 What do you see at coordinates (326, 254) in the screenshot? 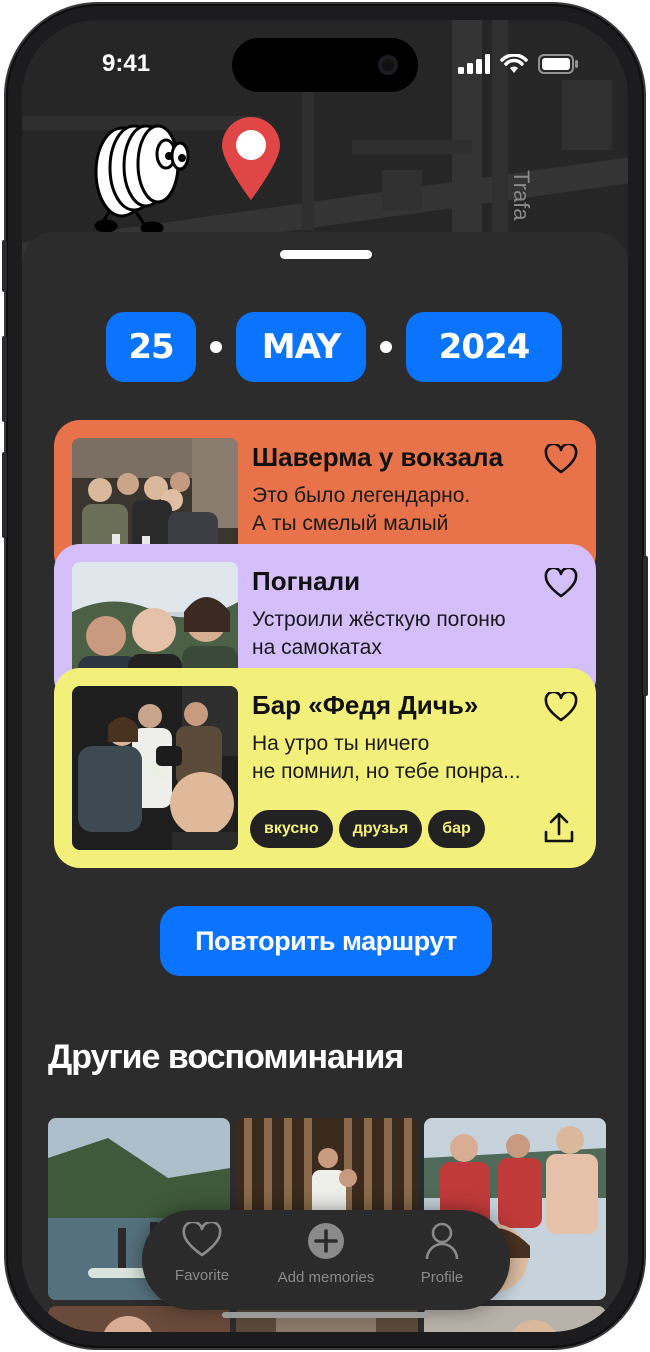
I see `sheet-grabber` at bounding box center [326, 254].